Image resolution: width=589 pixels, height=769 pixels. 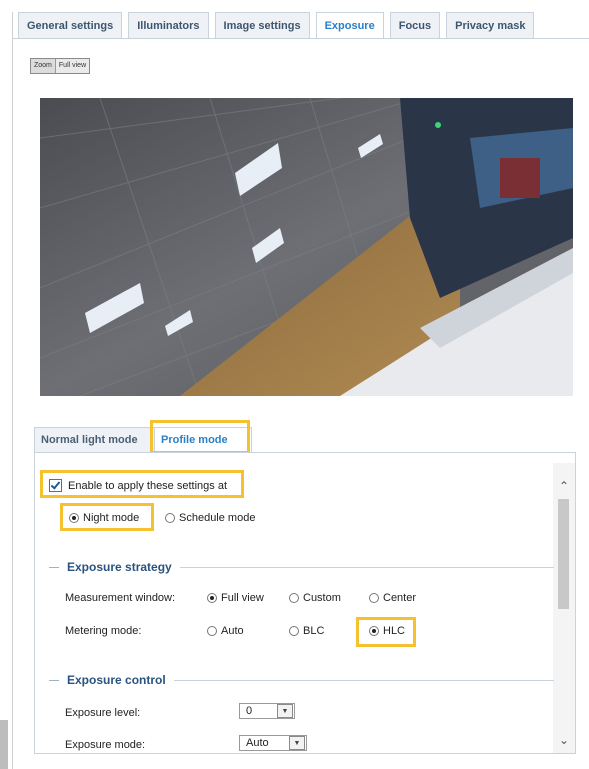 What do you see at coordinates (400, 598) in the screenshot?
I see `center-label: Center` at bounding box center [400, 598].